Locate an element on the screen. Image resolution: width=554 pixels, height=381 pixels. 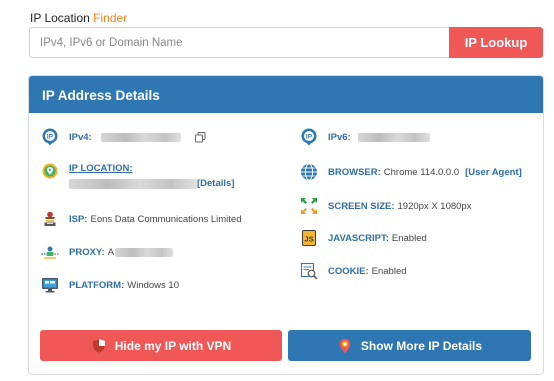
ipv4-label: IPv4: is located at coordinates (80, 137).